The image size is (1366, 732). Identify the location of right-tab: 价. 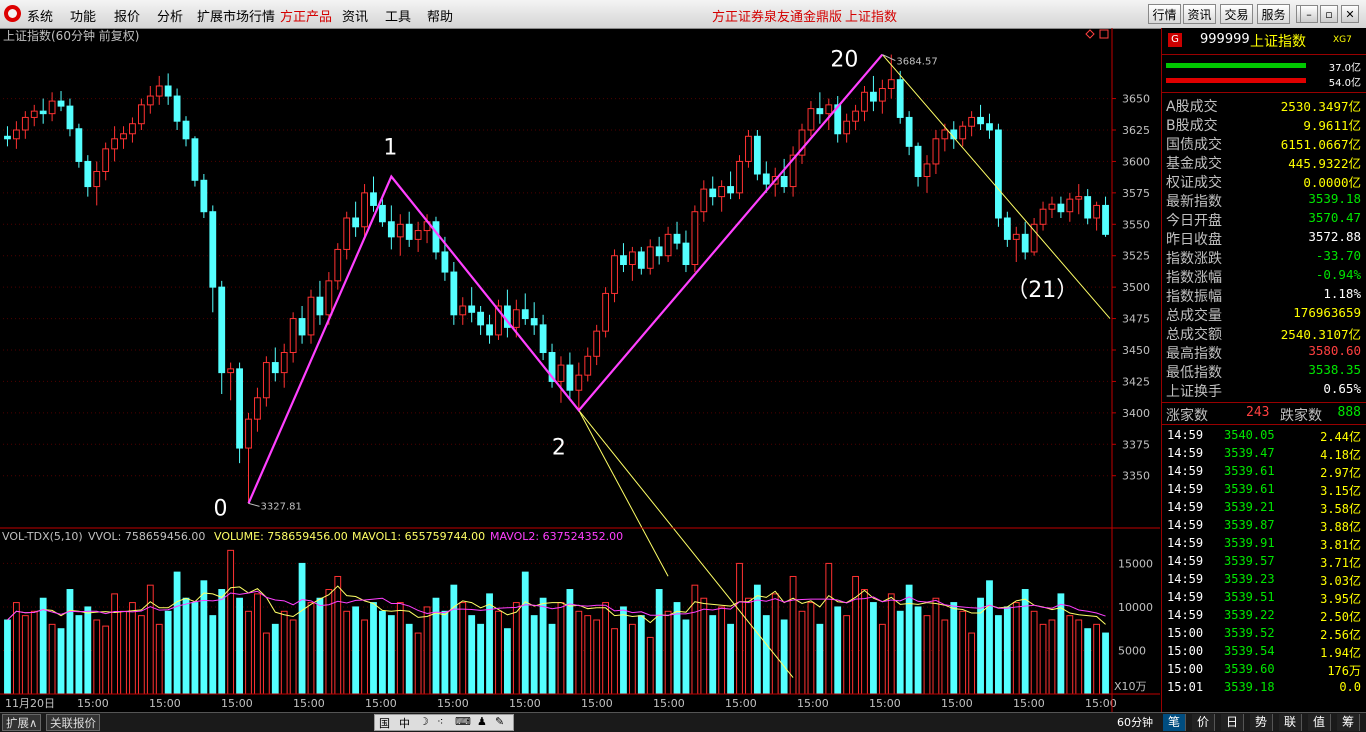
(1203, 722).